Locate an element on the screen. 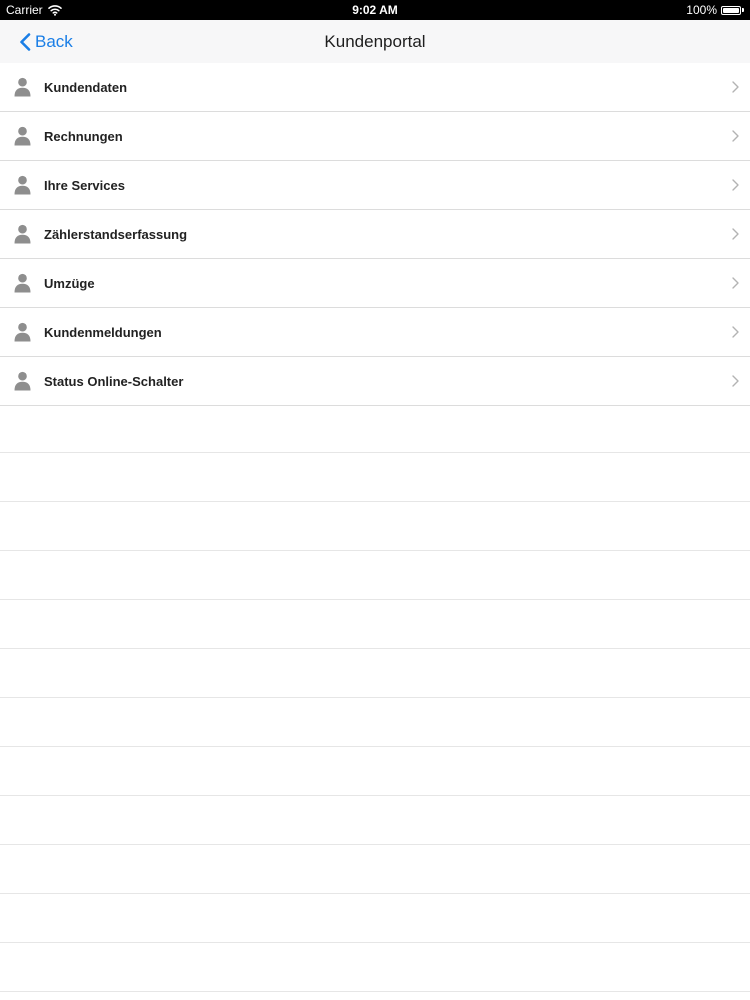 This screenshot has height=1000, width=750. menu-item: Zählerstandserfassung is located at coordinates (375, 234).